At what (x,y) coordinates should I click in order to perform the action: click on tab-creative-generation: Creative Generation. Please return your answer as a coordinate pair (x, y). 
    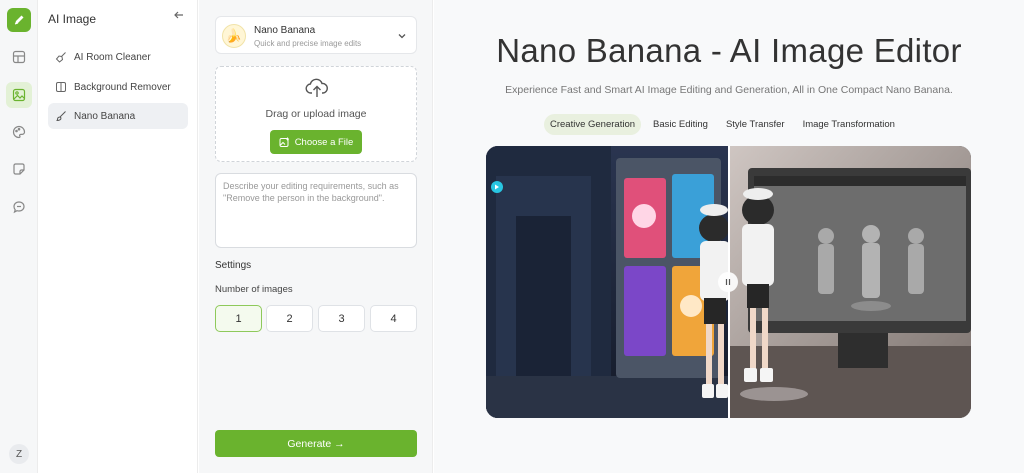
    Looking at the image, I should click on (593, 124).